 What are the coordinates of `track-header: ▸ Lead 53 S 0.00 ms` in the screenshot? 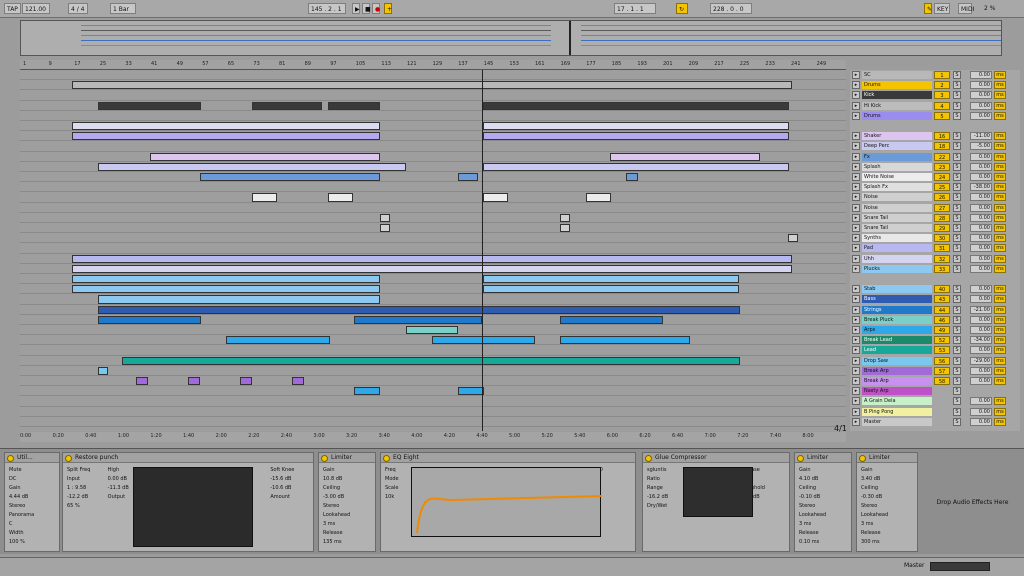 It's located at (935, 350).